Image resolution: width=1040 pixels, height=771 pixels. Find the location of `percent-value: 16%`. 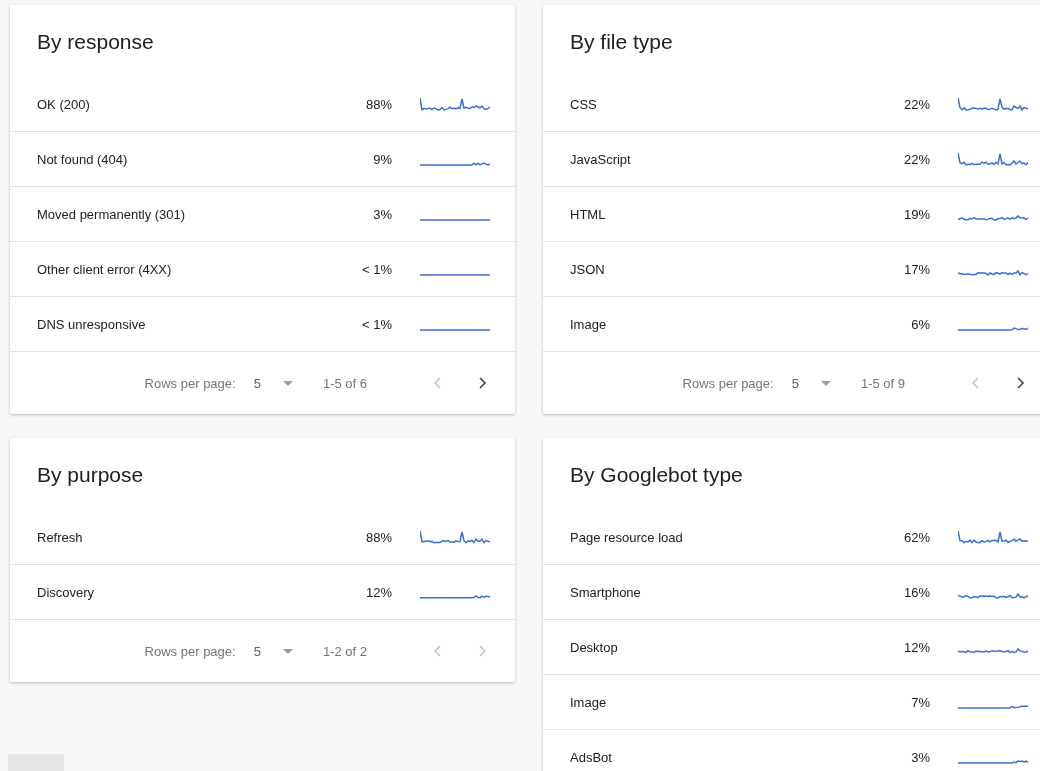

percent-value: 16% is located at coordinates (916, 592).